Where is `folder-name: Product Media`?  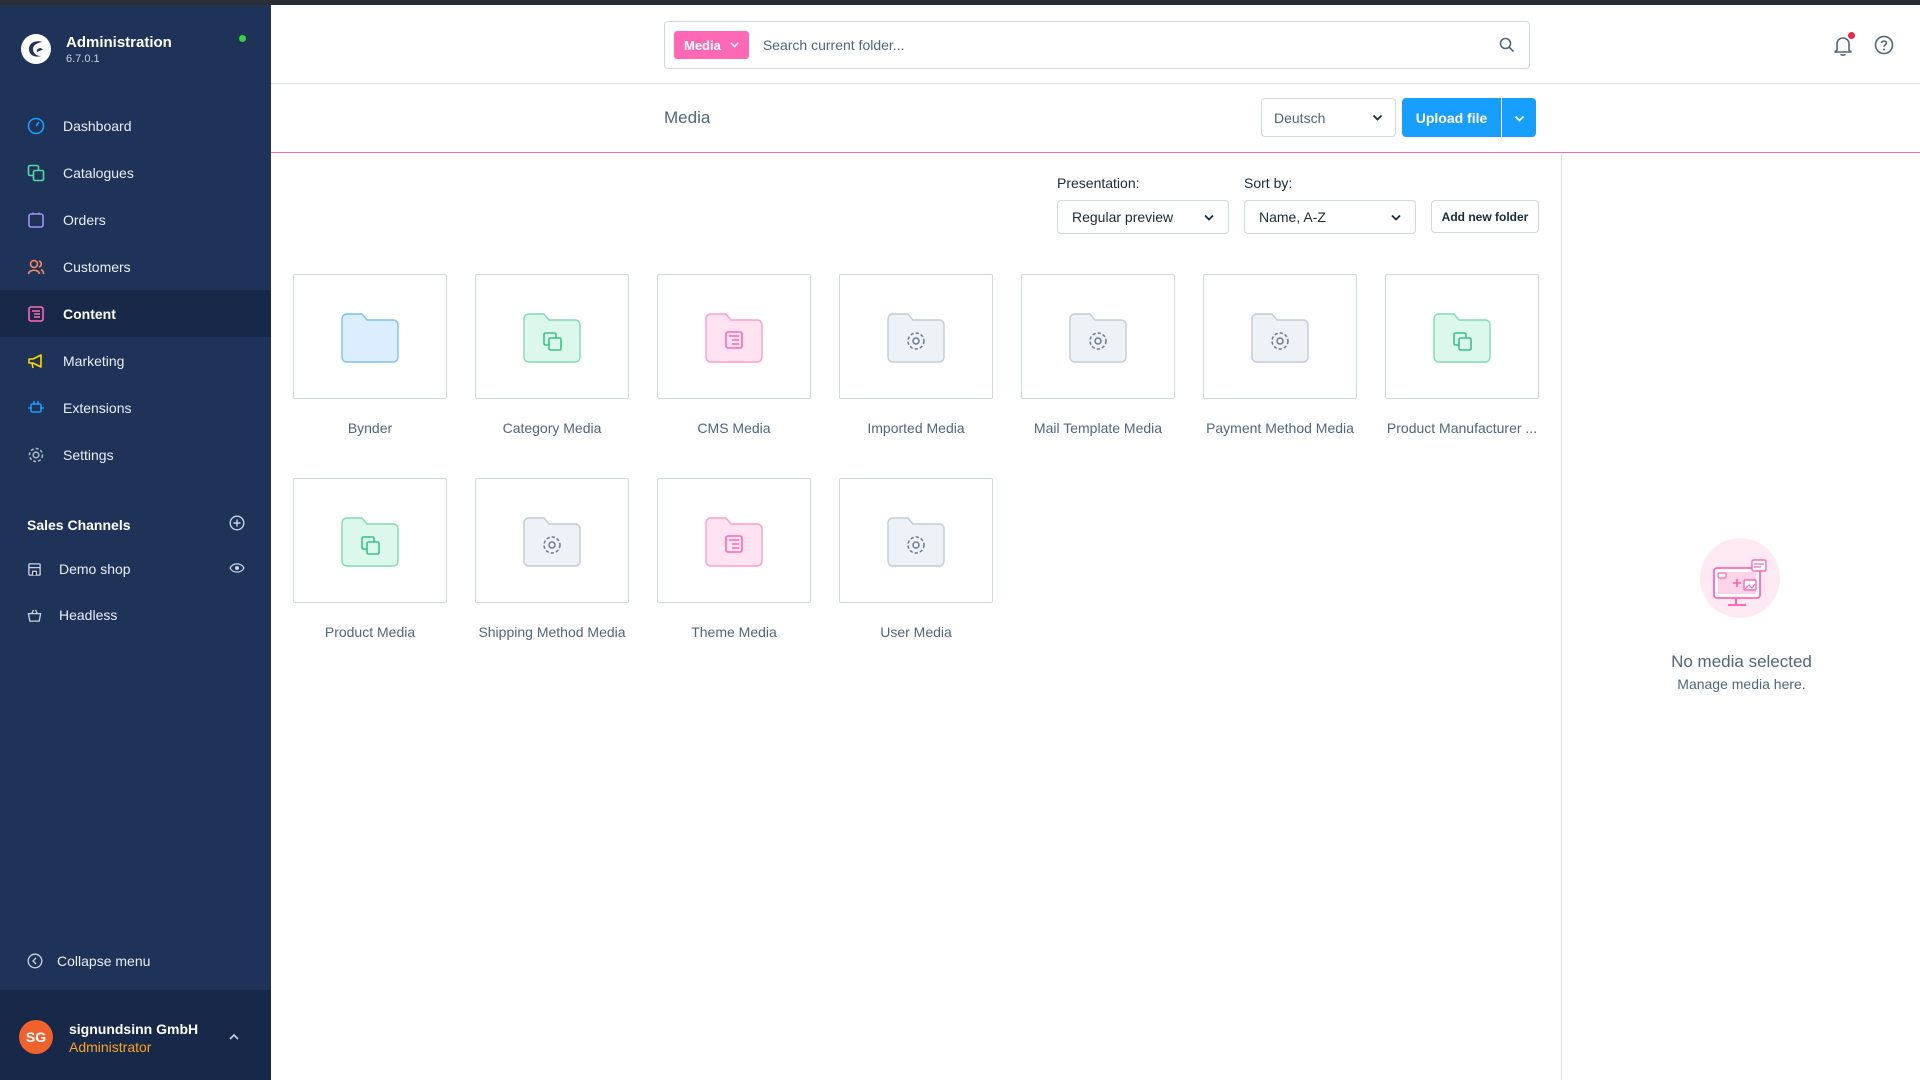 folder-name: Product Media is located at coordinates (370, 632).